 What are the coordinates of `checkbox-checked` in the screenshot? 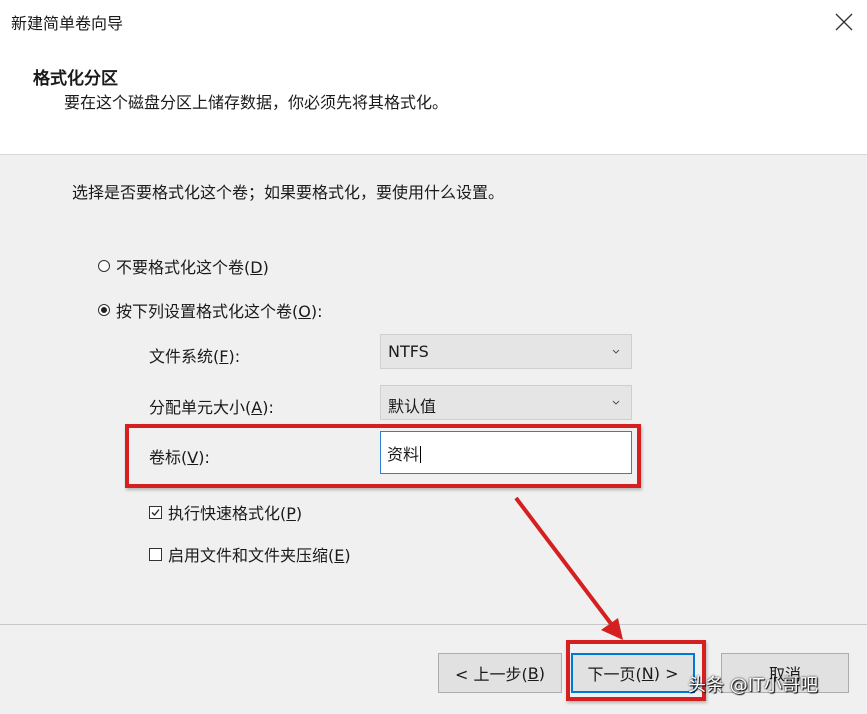 It's located at (155, 512).